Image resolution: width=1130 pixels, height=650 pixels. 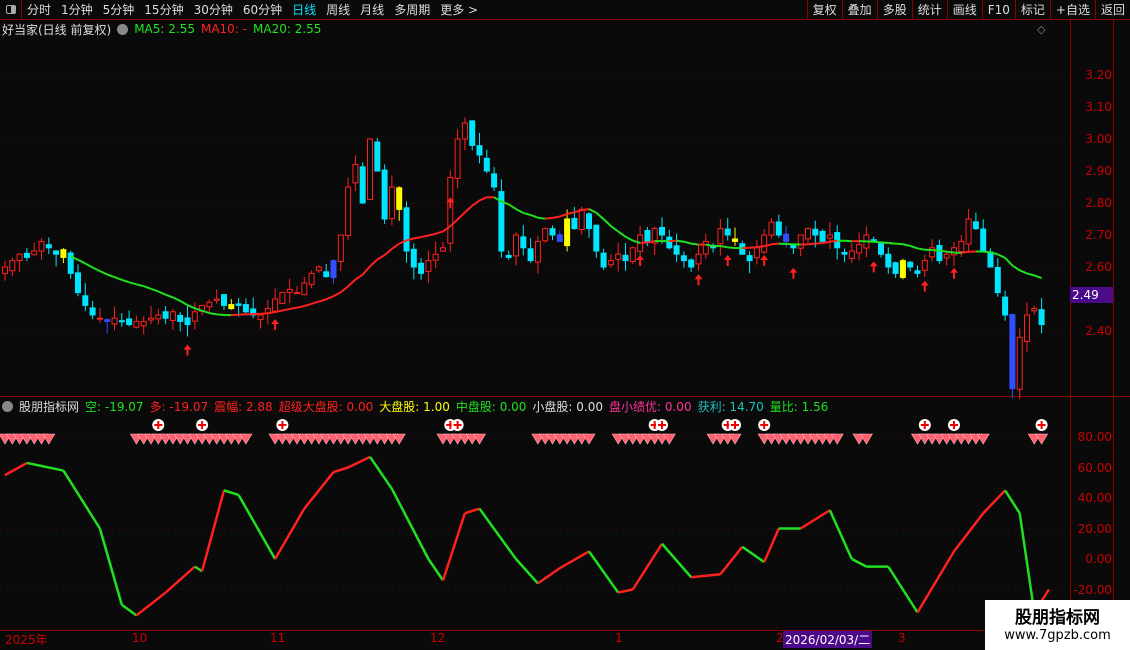 I want to click on price-axis-label: 3.10, so click(x=1098, y=107).